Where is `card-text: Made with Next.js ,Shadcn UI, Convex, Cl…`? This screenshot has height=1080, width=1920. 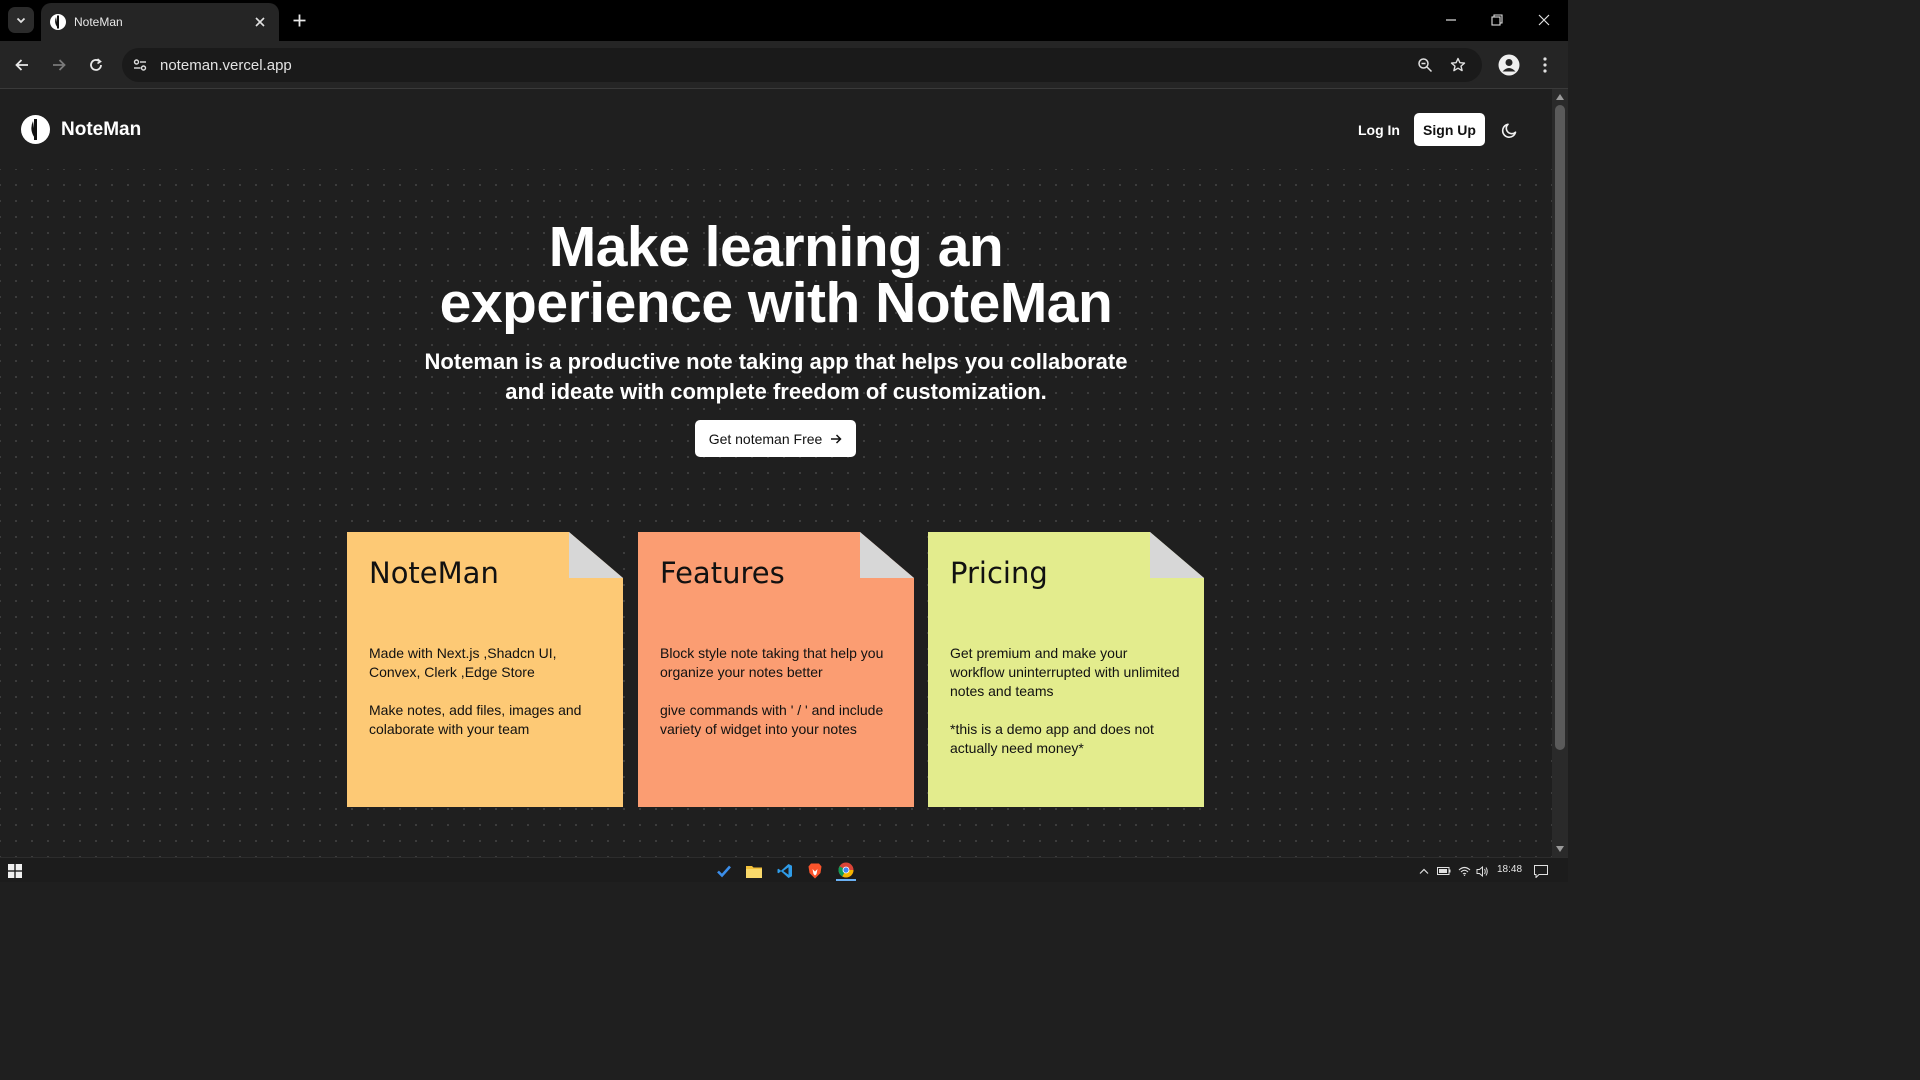
card-text: Made with Next.js ,Shadcn UI, Convex, Cl… is located at coordinates (463, 662).